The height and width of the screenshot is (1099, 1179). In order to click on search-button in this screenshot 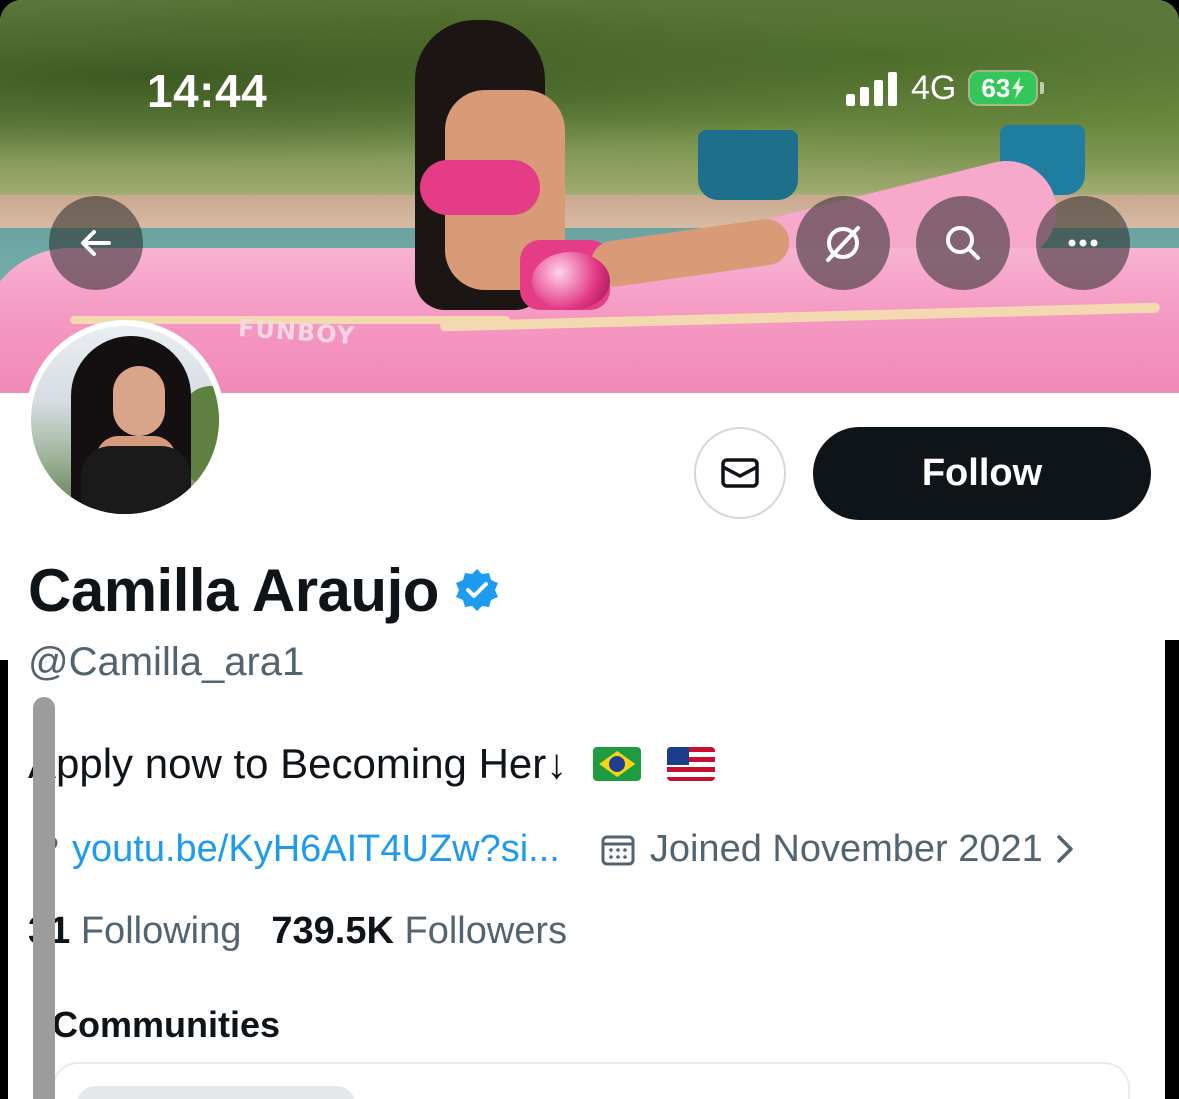, I will do `click(963, 243)`.